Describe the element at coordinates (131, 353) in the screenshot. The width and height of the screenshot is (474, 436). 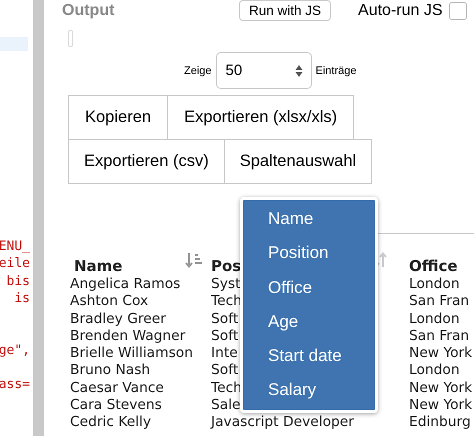
I see `table-cell: Brielle Williamson` at that location.